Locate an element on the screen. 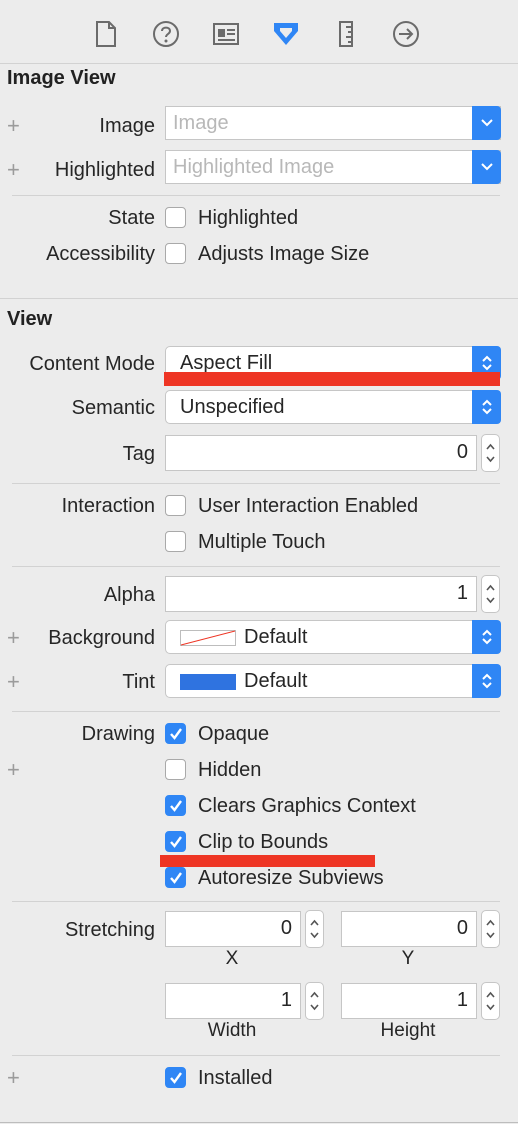  tag-value: 0 is located at coordinates (462, 452).